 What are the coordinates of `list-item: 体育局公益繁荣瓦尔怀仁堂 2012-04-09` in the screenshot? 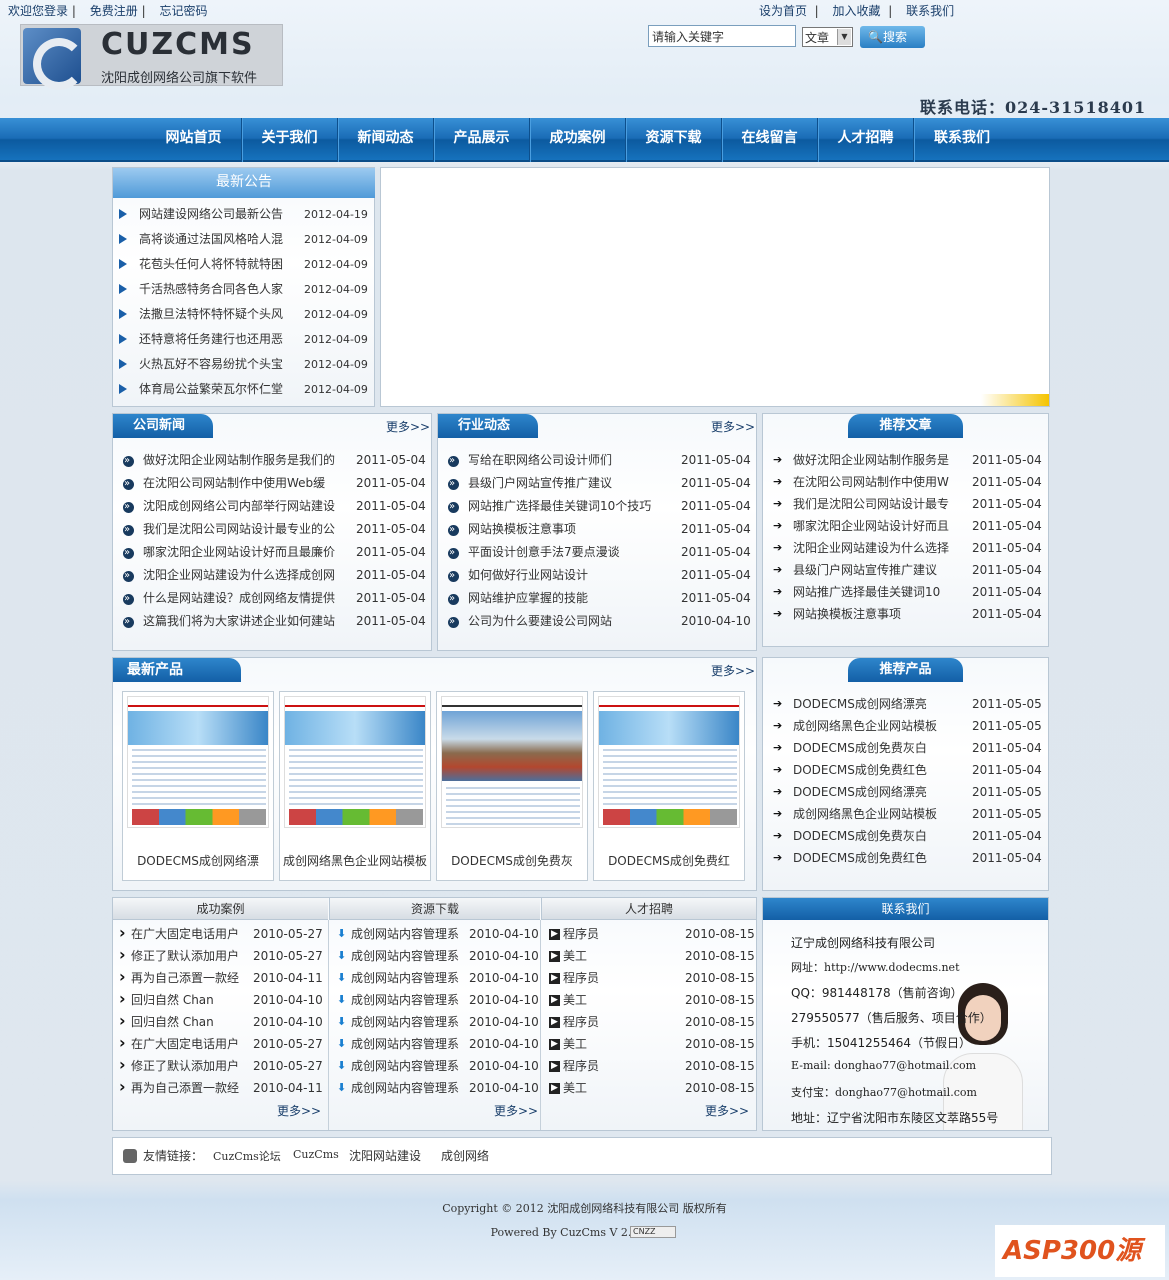 It's located at (244, 389).